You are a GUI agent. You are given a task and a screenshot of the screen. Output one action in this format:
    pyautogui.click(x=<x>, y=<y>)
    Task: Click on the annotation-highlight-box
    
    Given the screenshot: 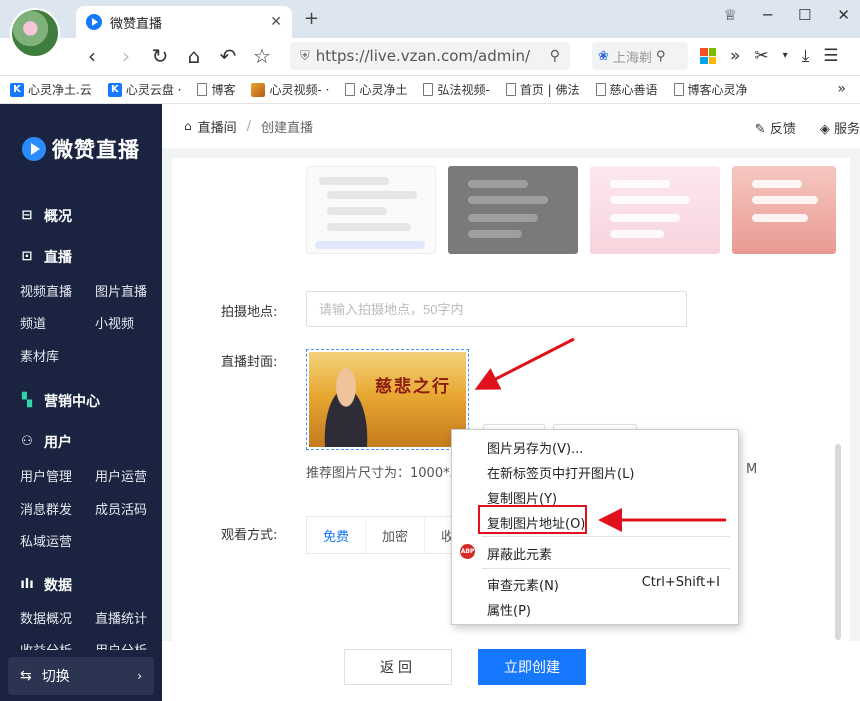 What is the action you would take?
    pyautogui.click(x=532, y=519)
    